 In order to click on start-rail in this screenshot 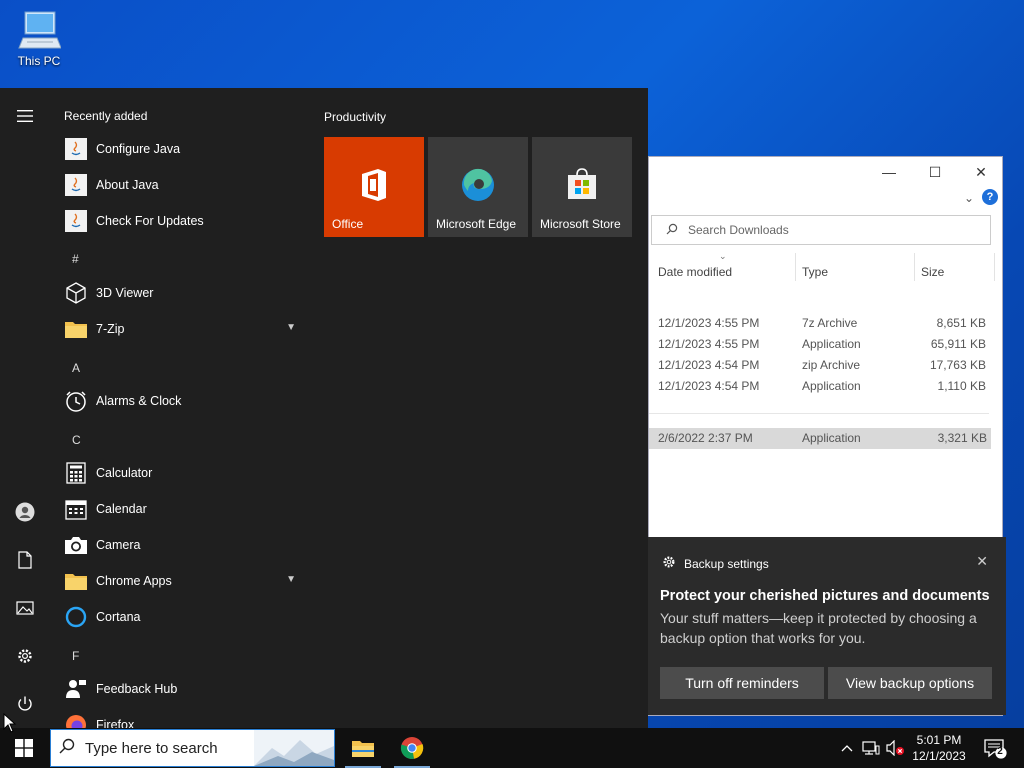, I will do `click(25, 408)`.